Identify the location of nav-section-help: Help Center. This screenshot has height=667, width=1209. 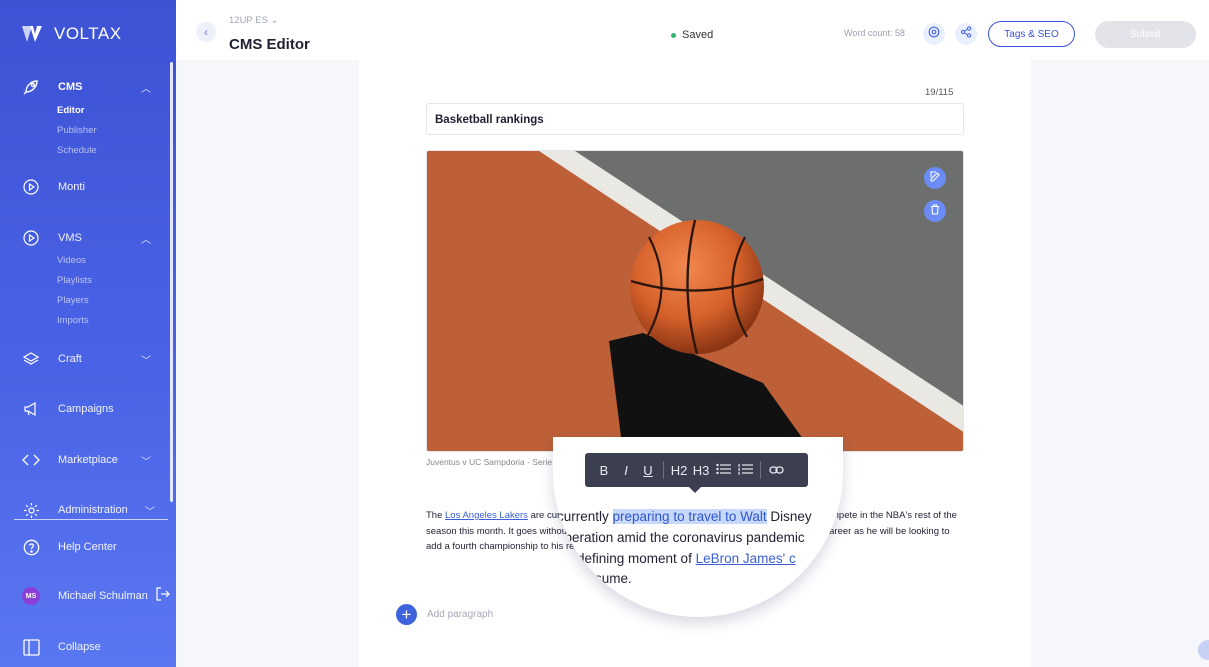
(85, 547).